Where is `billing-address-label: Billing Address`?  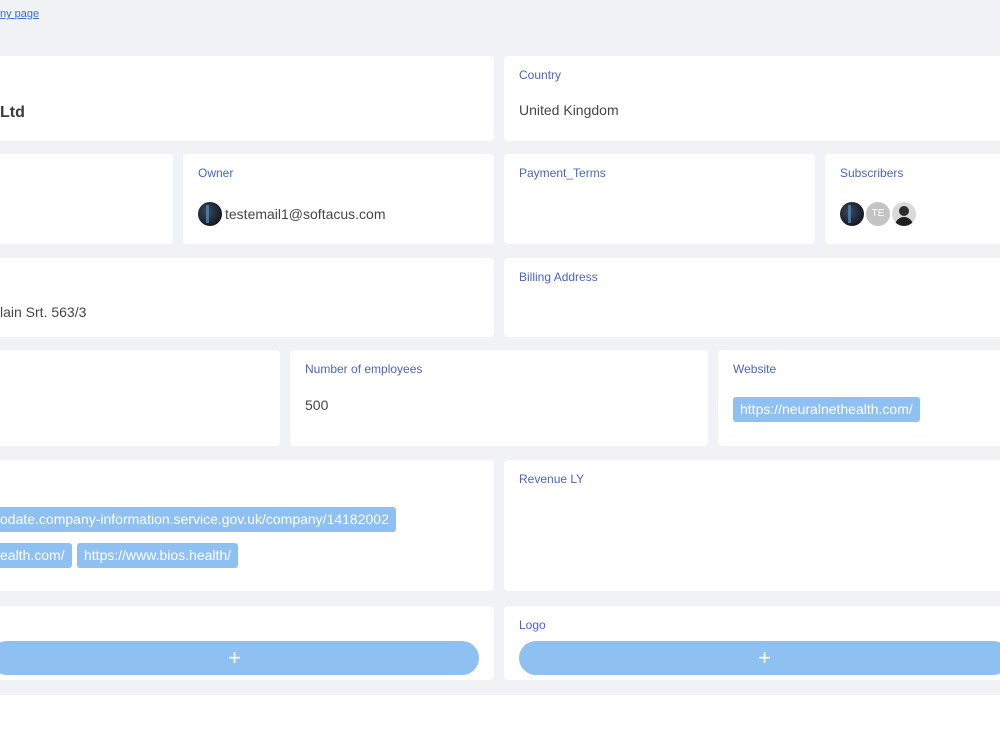 billing-address-label: Billing Address is located at coordinates (558, 277).